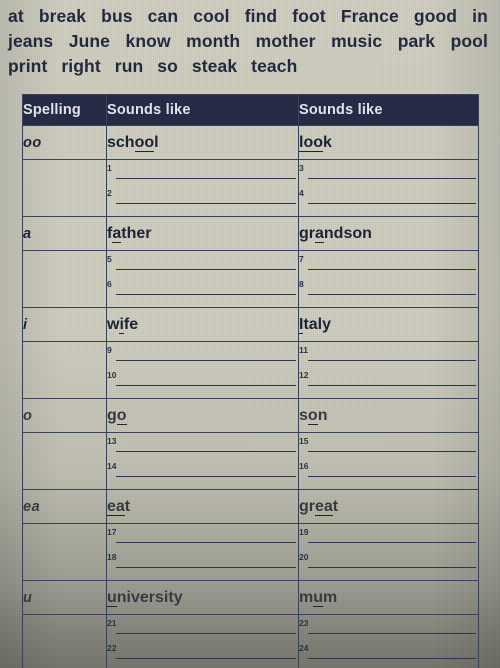  What do you see at coordinates (112, 441) in the screenshot?
I see `answer-number: 13` at bounding box center [112, 441].